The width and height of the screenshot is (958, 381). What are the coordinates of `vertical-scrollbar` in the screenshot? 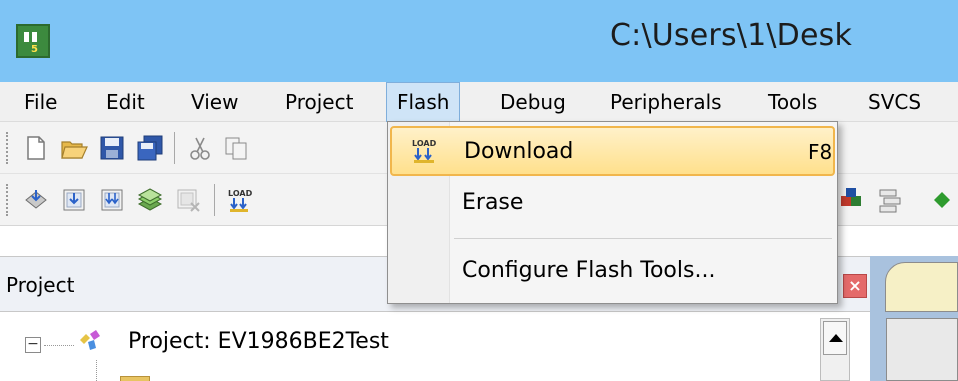 It's located at (835, 349).